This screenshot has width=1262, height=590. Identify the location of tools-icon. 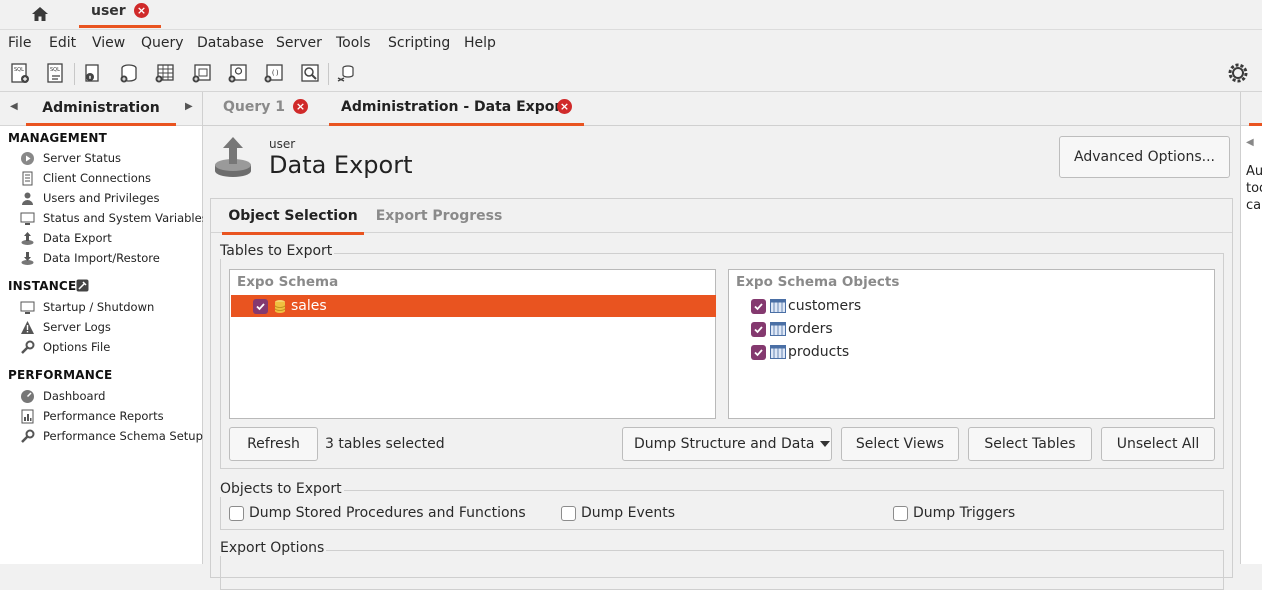
(28, 436).